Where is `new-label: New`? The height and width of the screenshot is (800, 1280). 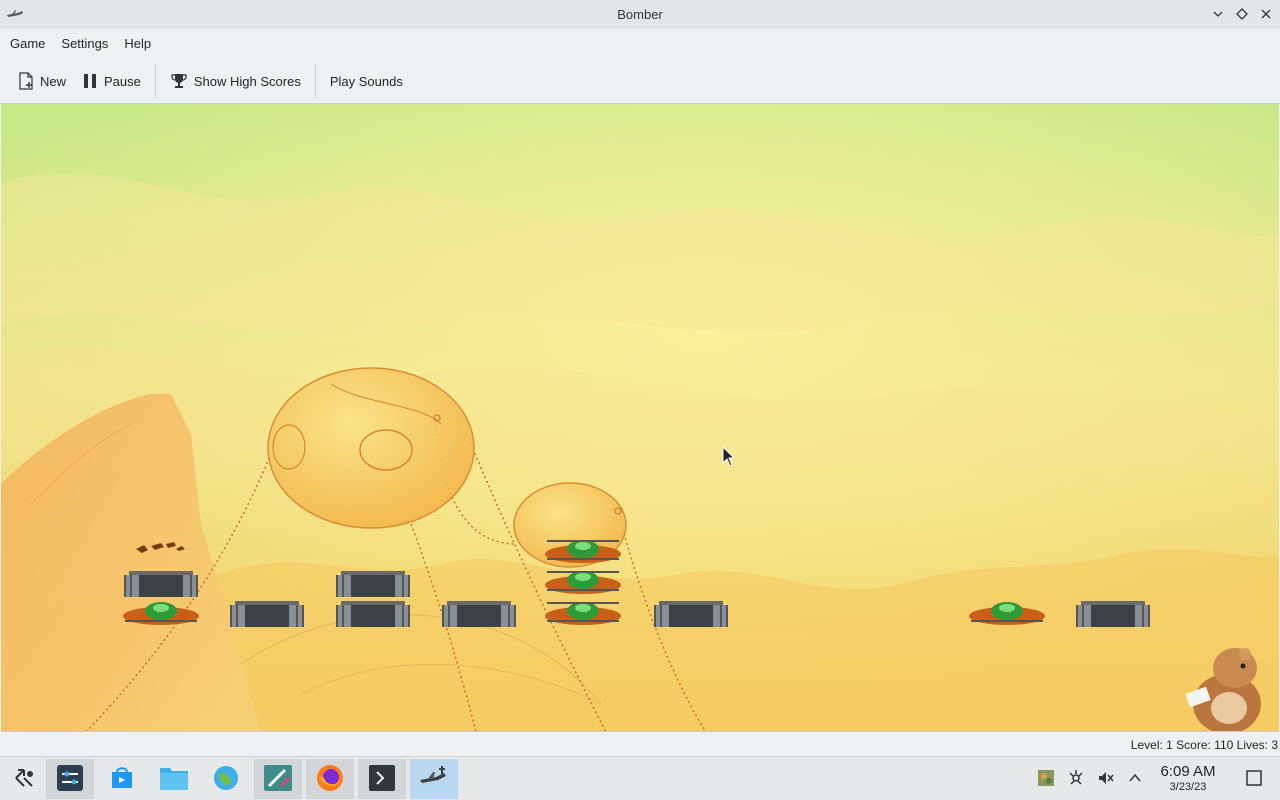 new-label: New is located at coordinates (53, 81).